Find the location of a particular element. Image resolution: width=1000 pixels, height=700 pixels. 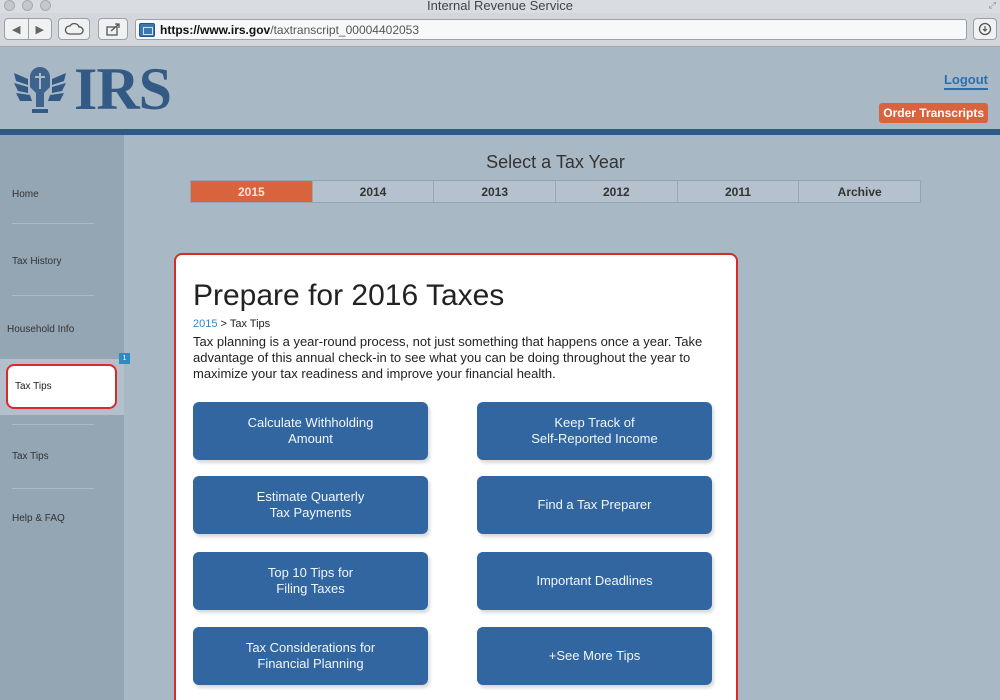

sidebar-badge: 1 is located at coordinates (124, 358).